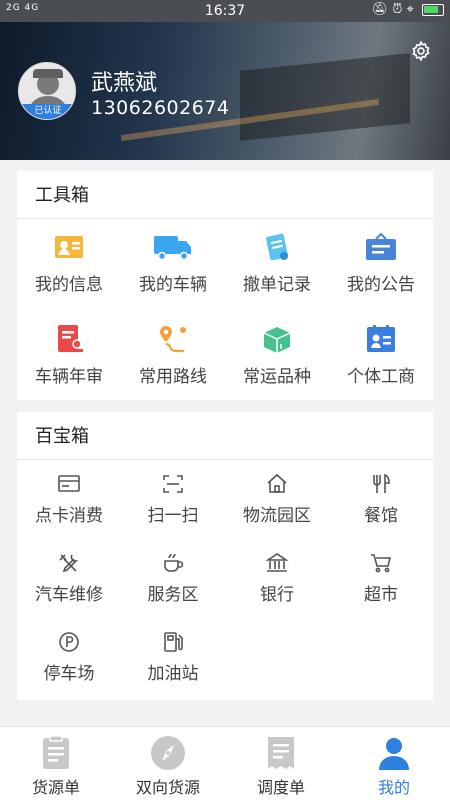 The height and width of the screenshot is (800, 450). Describe the element at coordinates (277, 247) in the screenshot. I see `clipboard-icon` at that location.